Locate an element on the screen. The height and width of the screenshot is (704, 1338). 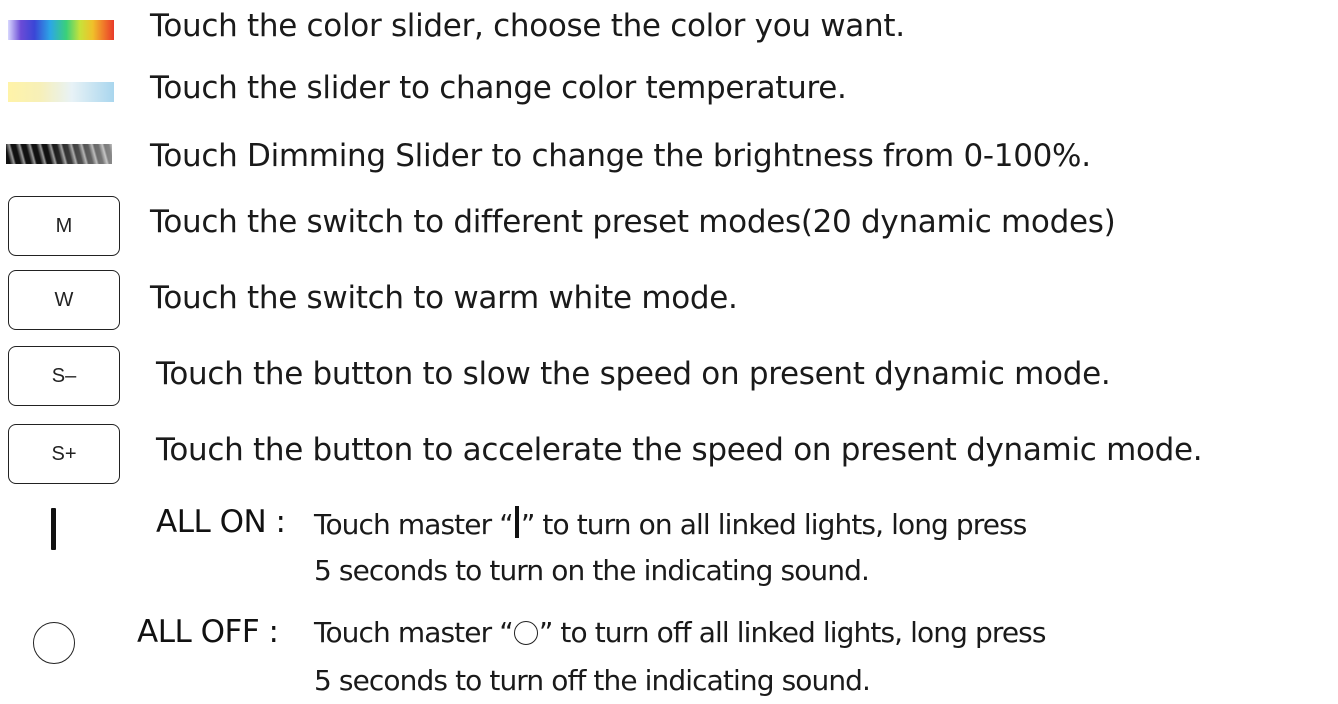
warm-white-key-label: W is located at coordinates (64, 299).